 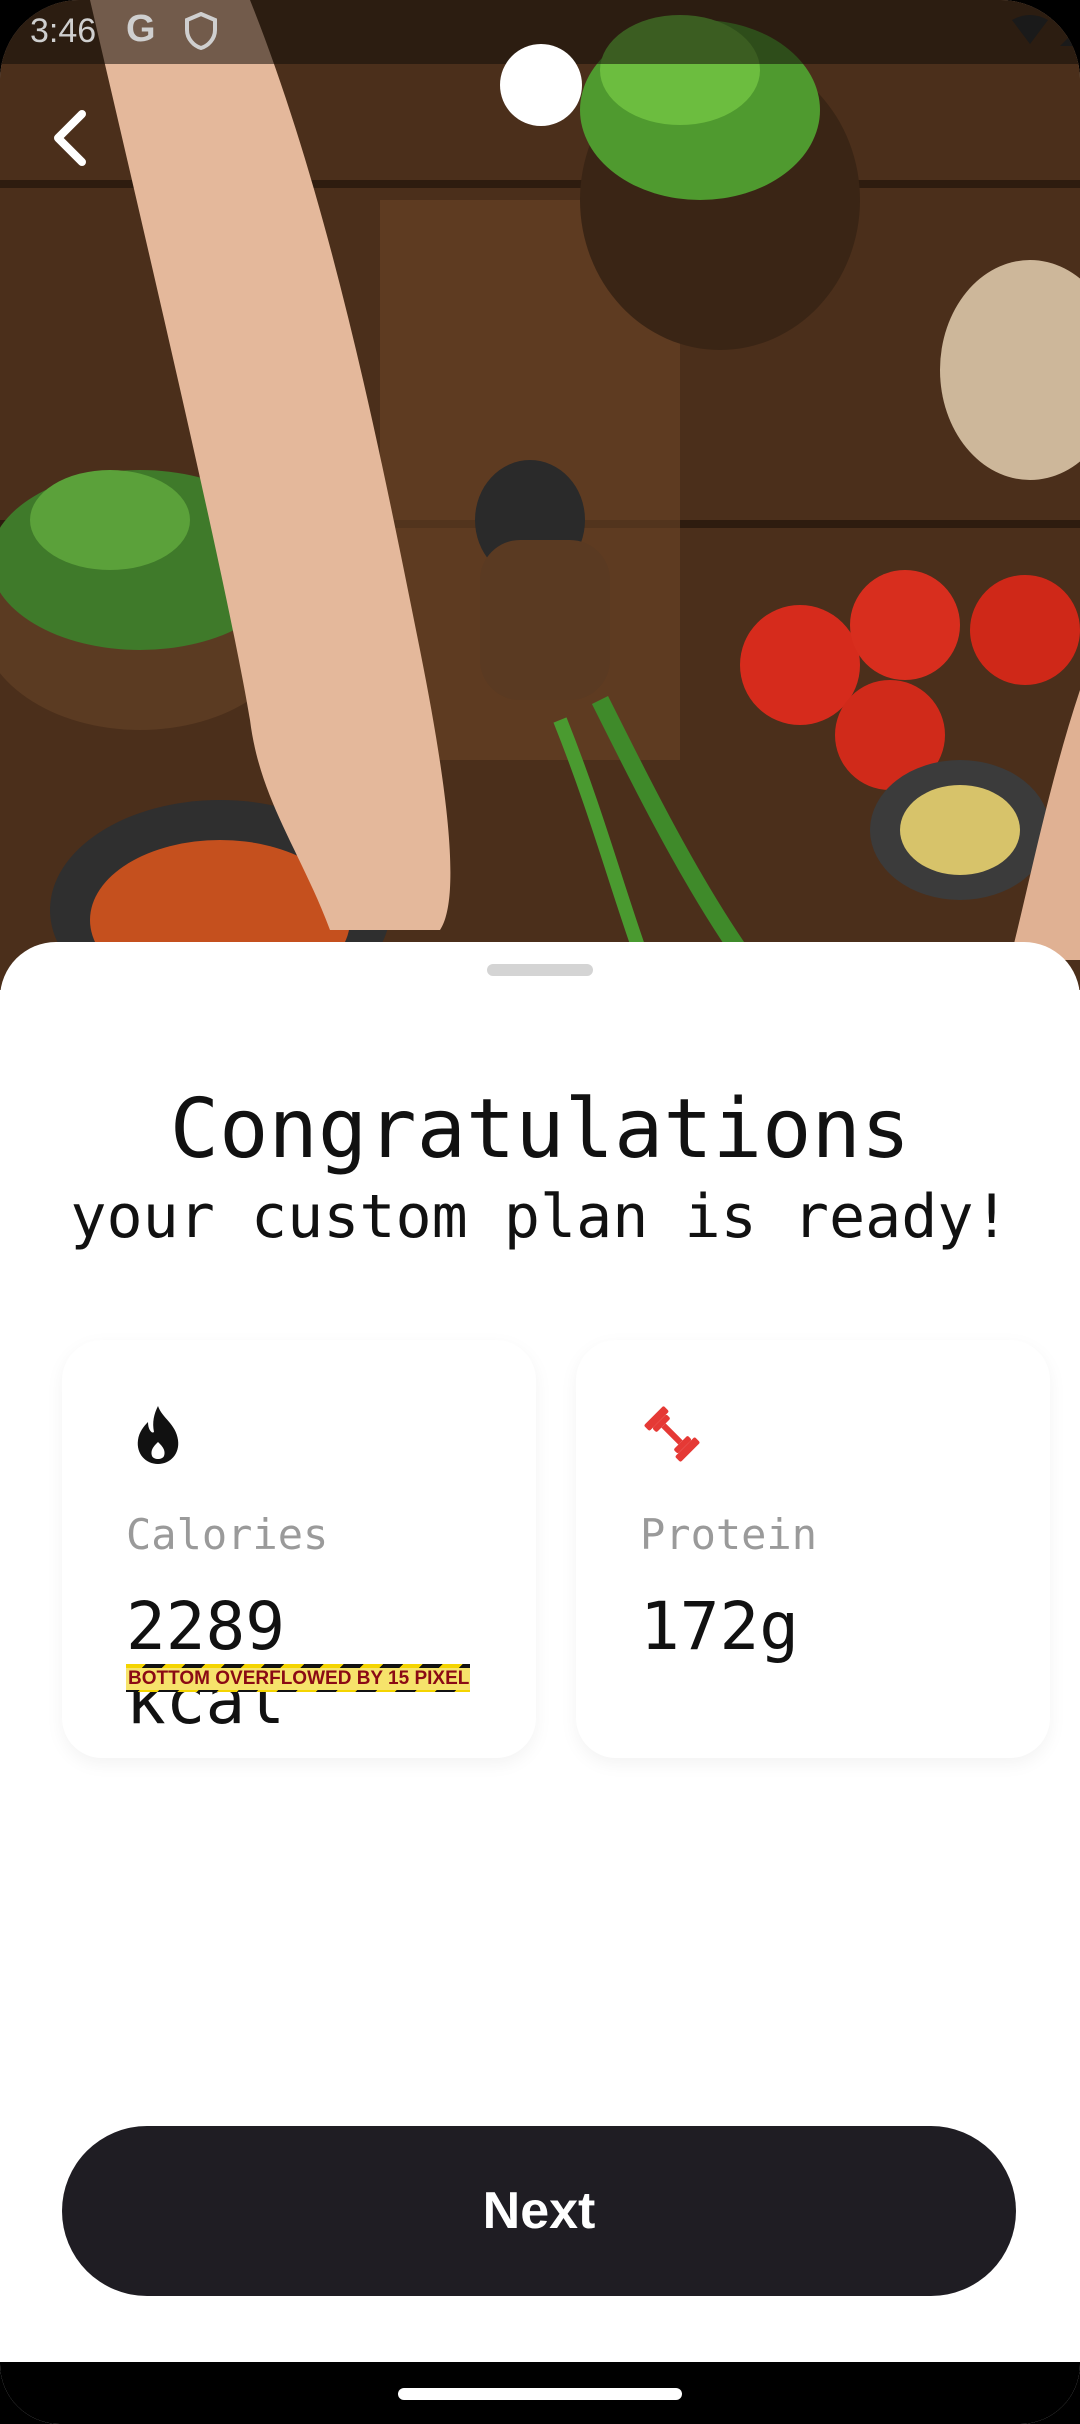 What do you see at coordinates (540, 2394) in the screenshot?
I see `home-gesture-pill` at bounding box center [540, 2394].